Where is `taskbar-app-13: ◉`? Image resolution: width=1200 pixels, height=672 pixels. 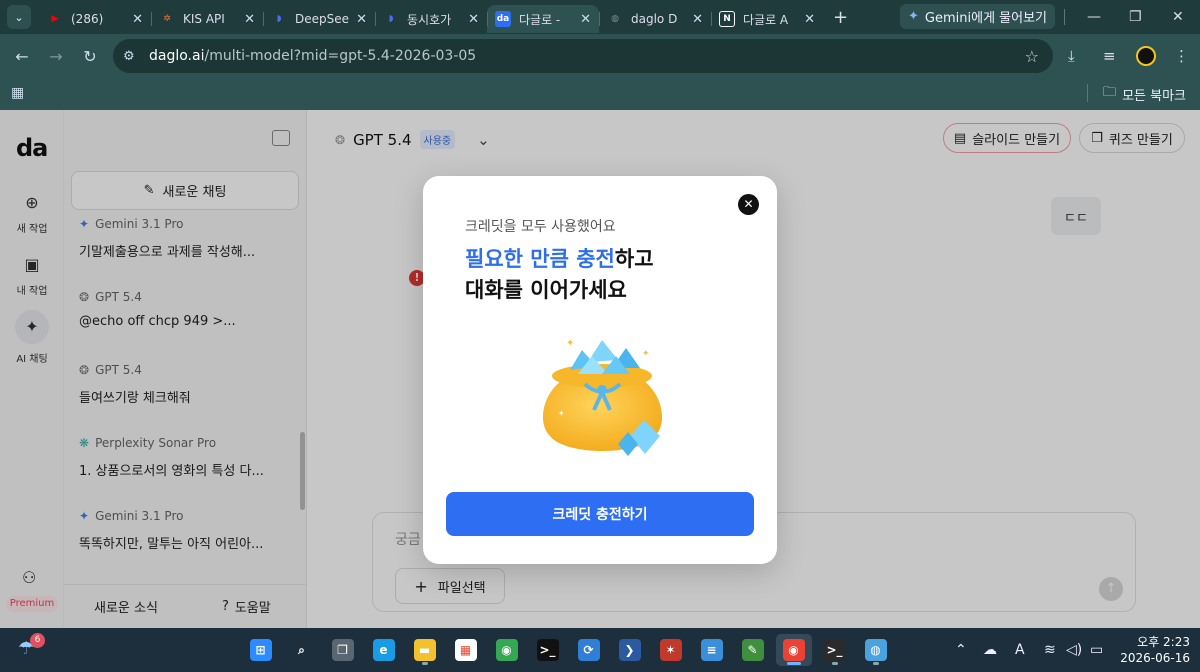
taskbar-app-13: ◉ is located at coordinates (793, 650).